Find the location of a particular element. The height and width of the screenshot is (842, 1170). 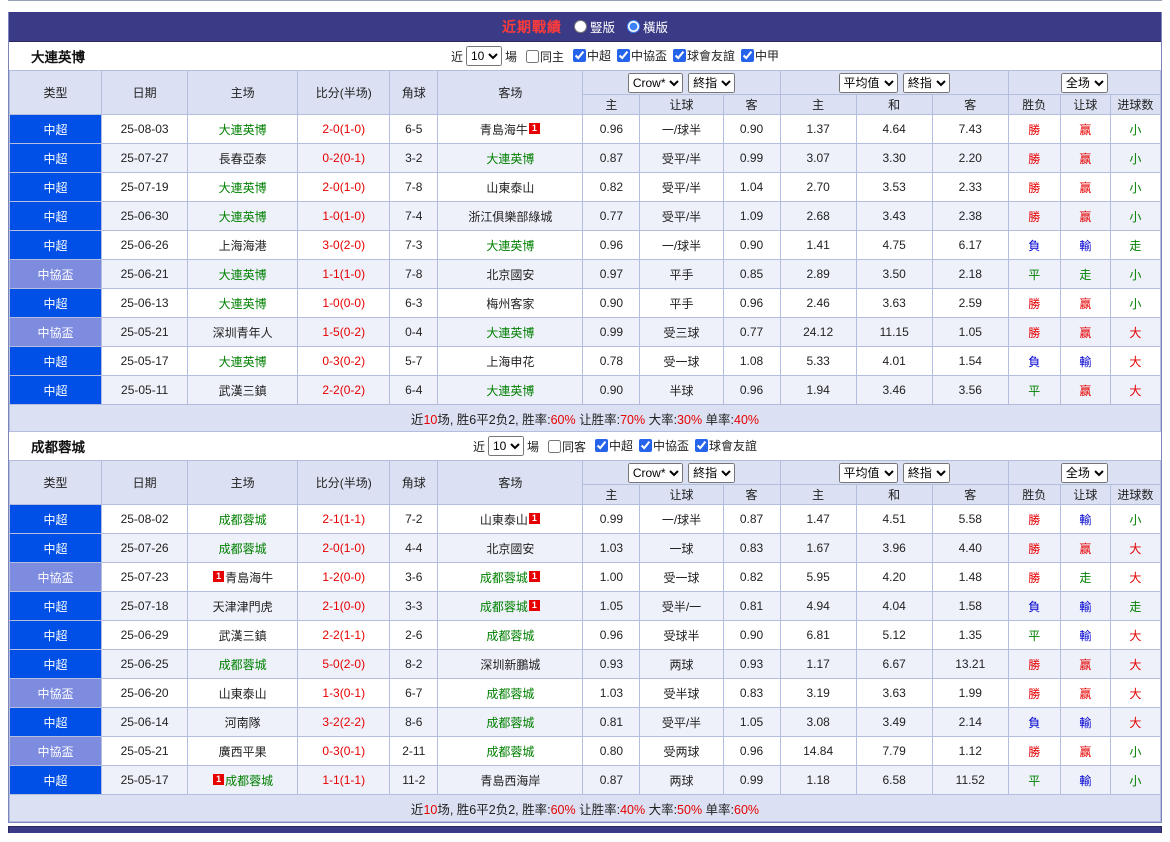

same-venue-filter: 同客 is located at coordinates (564, 446).